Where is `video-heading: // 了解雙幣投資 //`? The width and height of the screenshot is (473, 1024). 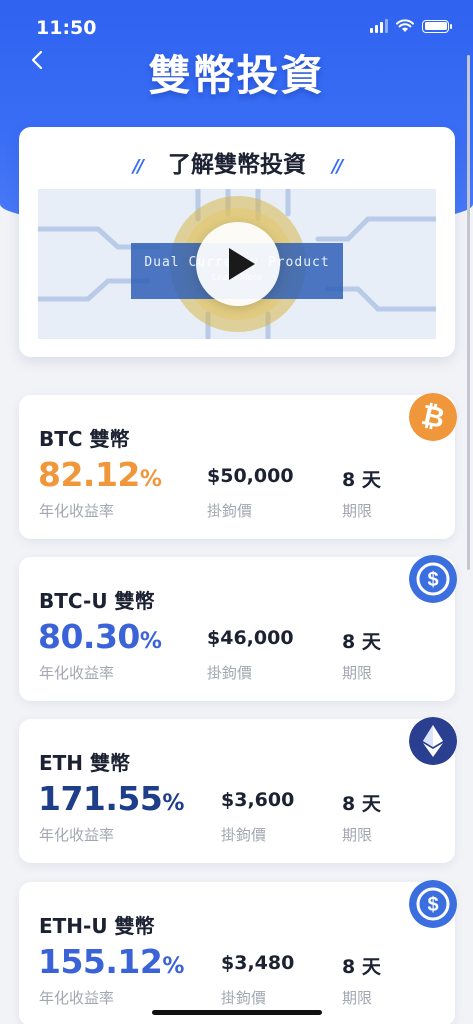 video-heading: // 了解雙幣投資 // is located at coordinates (237, 162).